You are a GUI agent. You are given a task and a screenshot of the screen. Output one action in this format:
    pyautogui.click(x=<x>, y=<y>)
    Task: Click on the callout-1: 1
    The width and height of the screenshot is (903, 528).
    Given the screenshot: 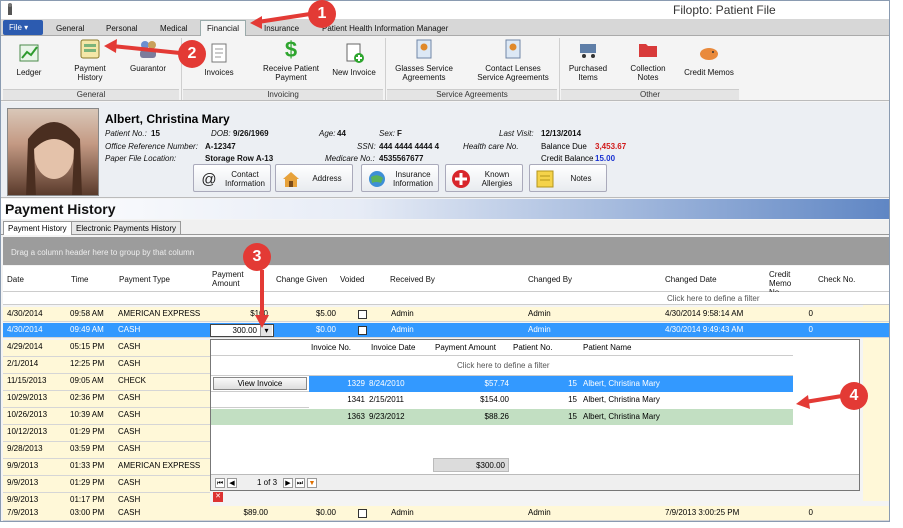 What is the action you would take?
    pyautogui.click(x=322, y=14)
    